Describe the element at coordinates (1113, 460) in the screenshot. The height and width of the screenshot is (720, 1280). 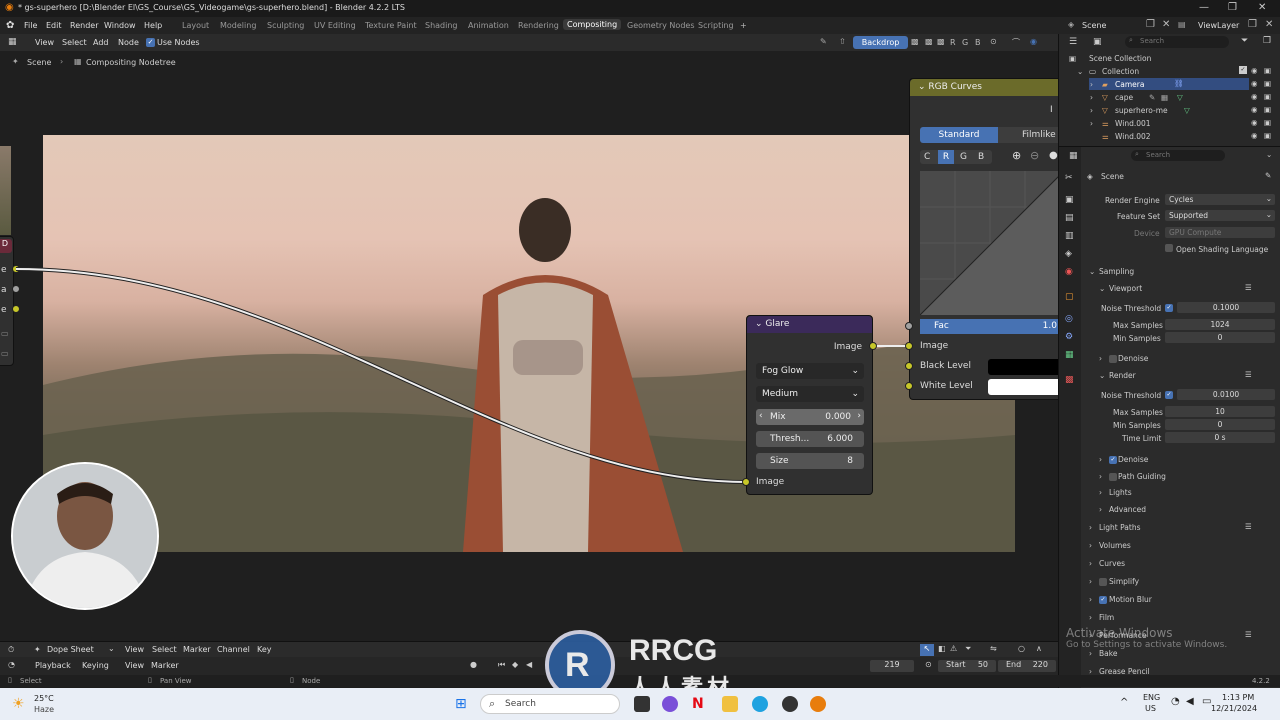
I see `r-denoise-checkbox: ✓` at that location.